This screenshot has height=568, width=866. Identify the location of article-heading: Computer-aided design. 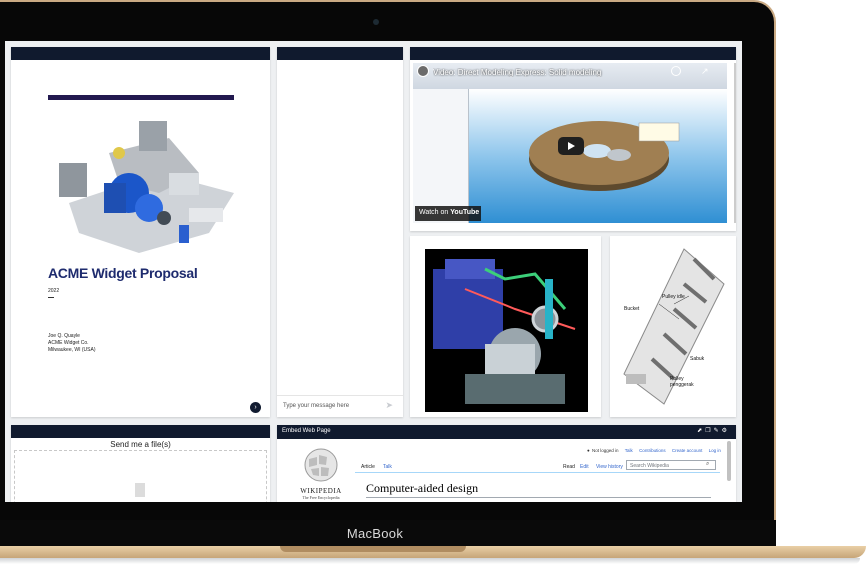
(422, 488).